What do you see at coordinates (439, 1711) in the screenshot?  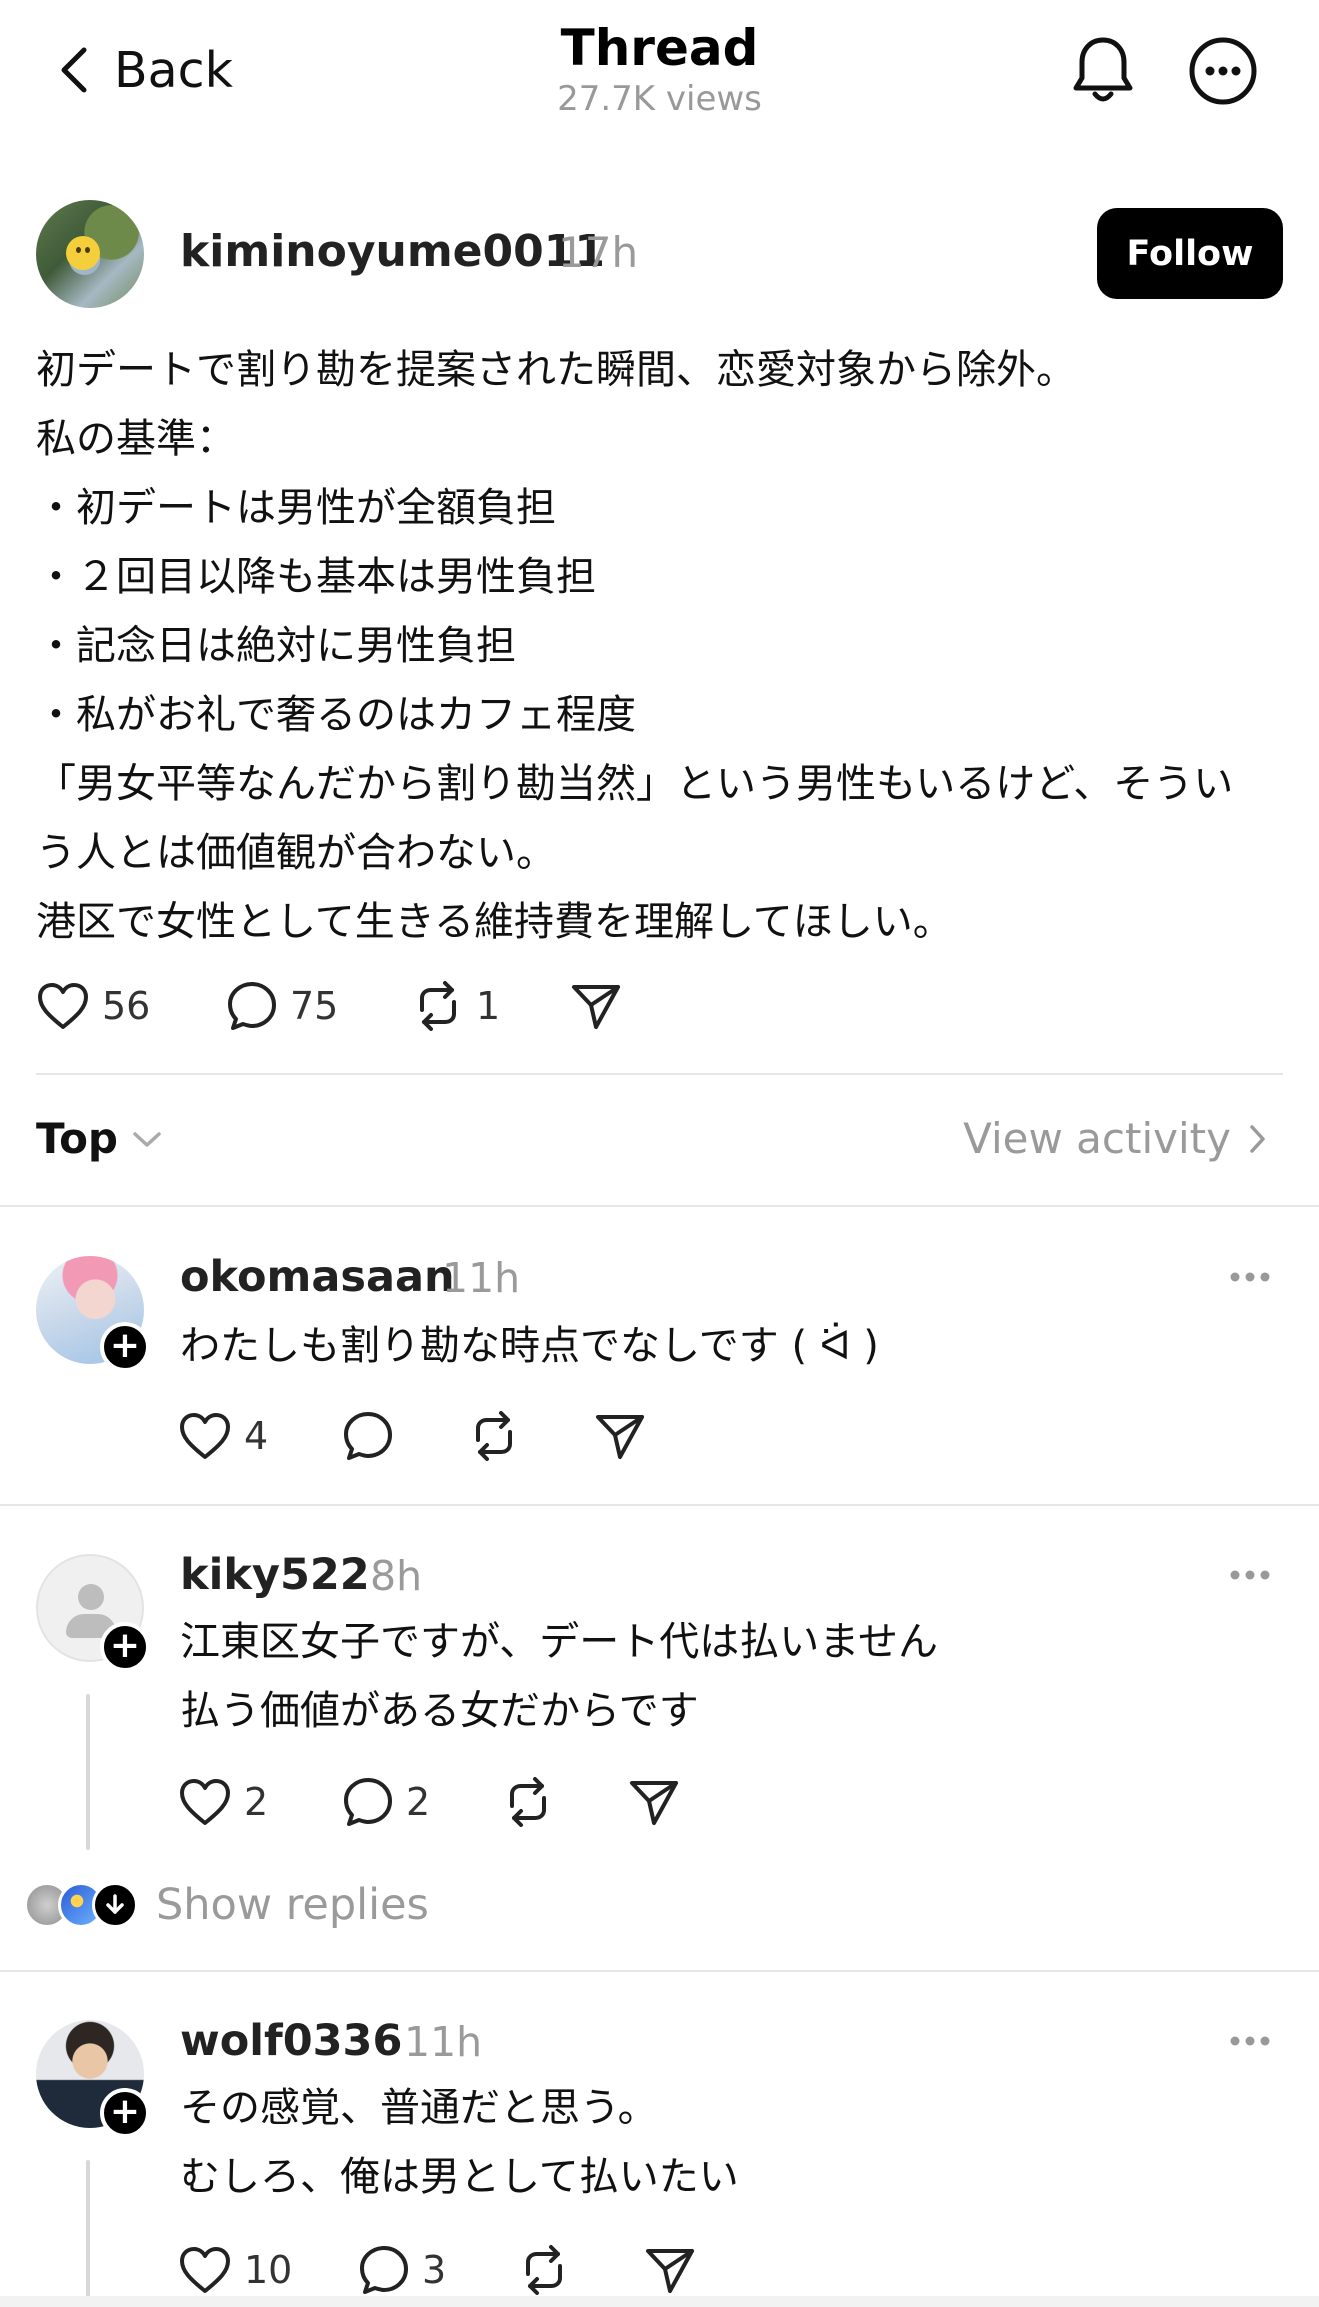 I see `reply-line: 払う価値がある女だからです` at bounding box center [439, 1711].